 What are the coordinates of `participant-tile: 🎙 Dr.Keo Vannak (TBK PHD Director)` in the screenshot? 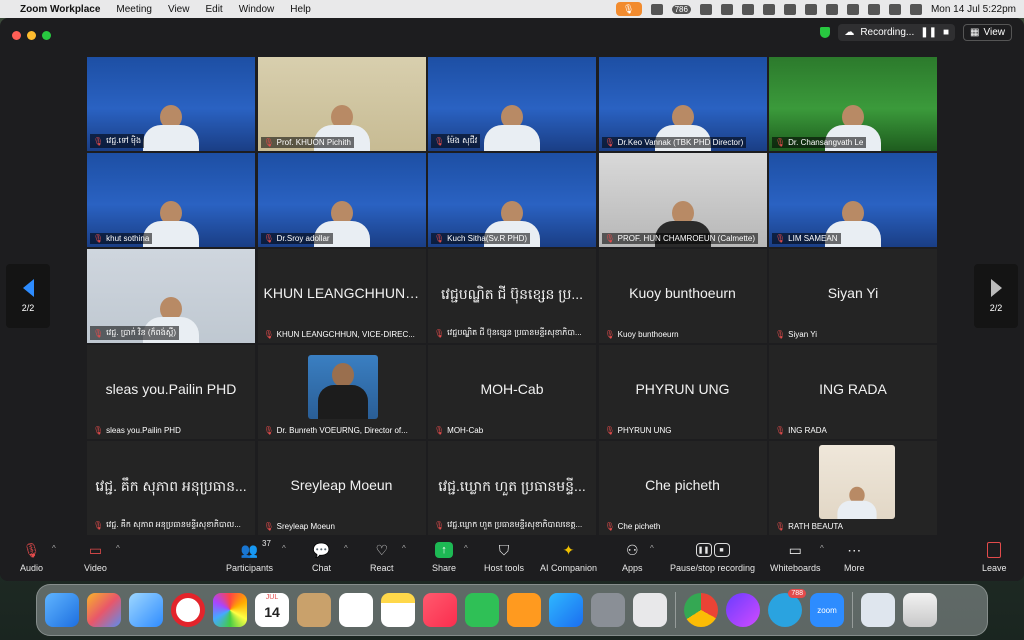 It's located at (682, 104).